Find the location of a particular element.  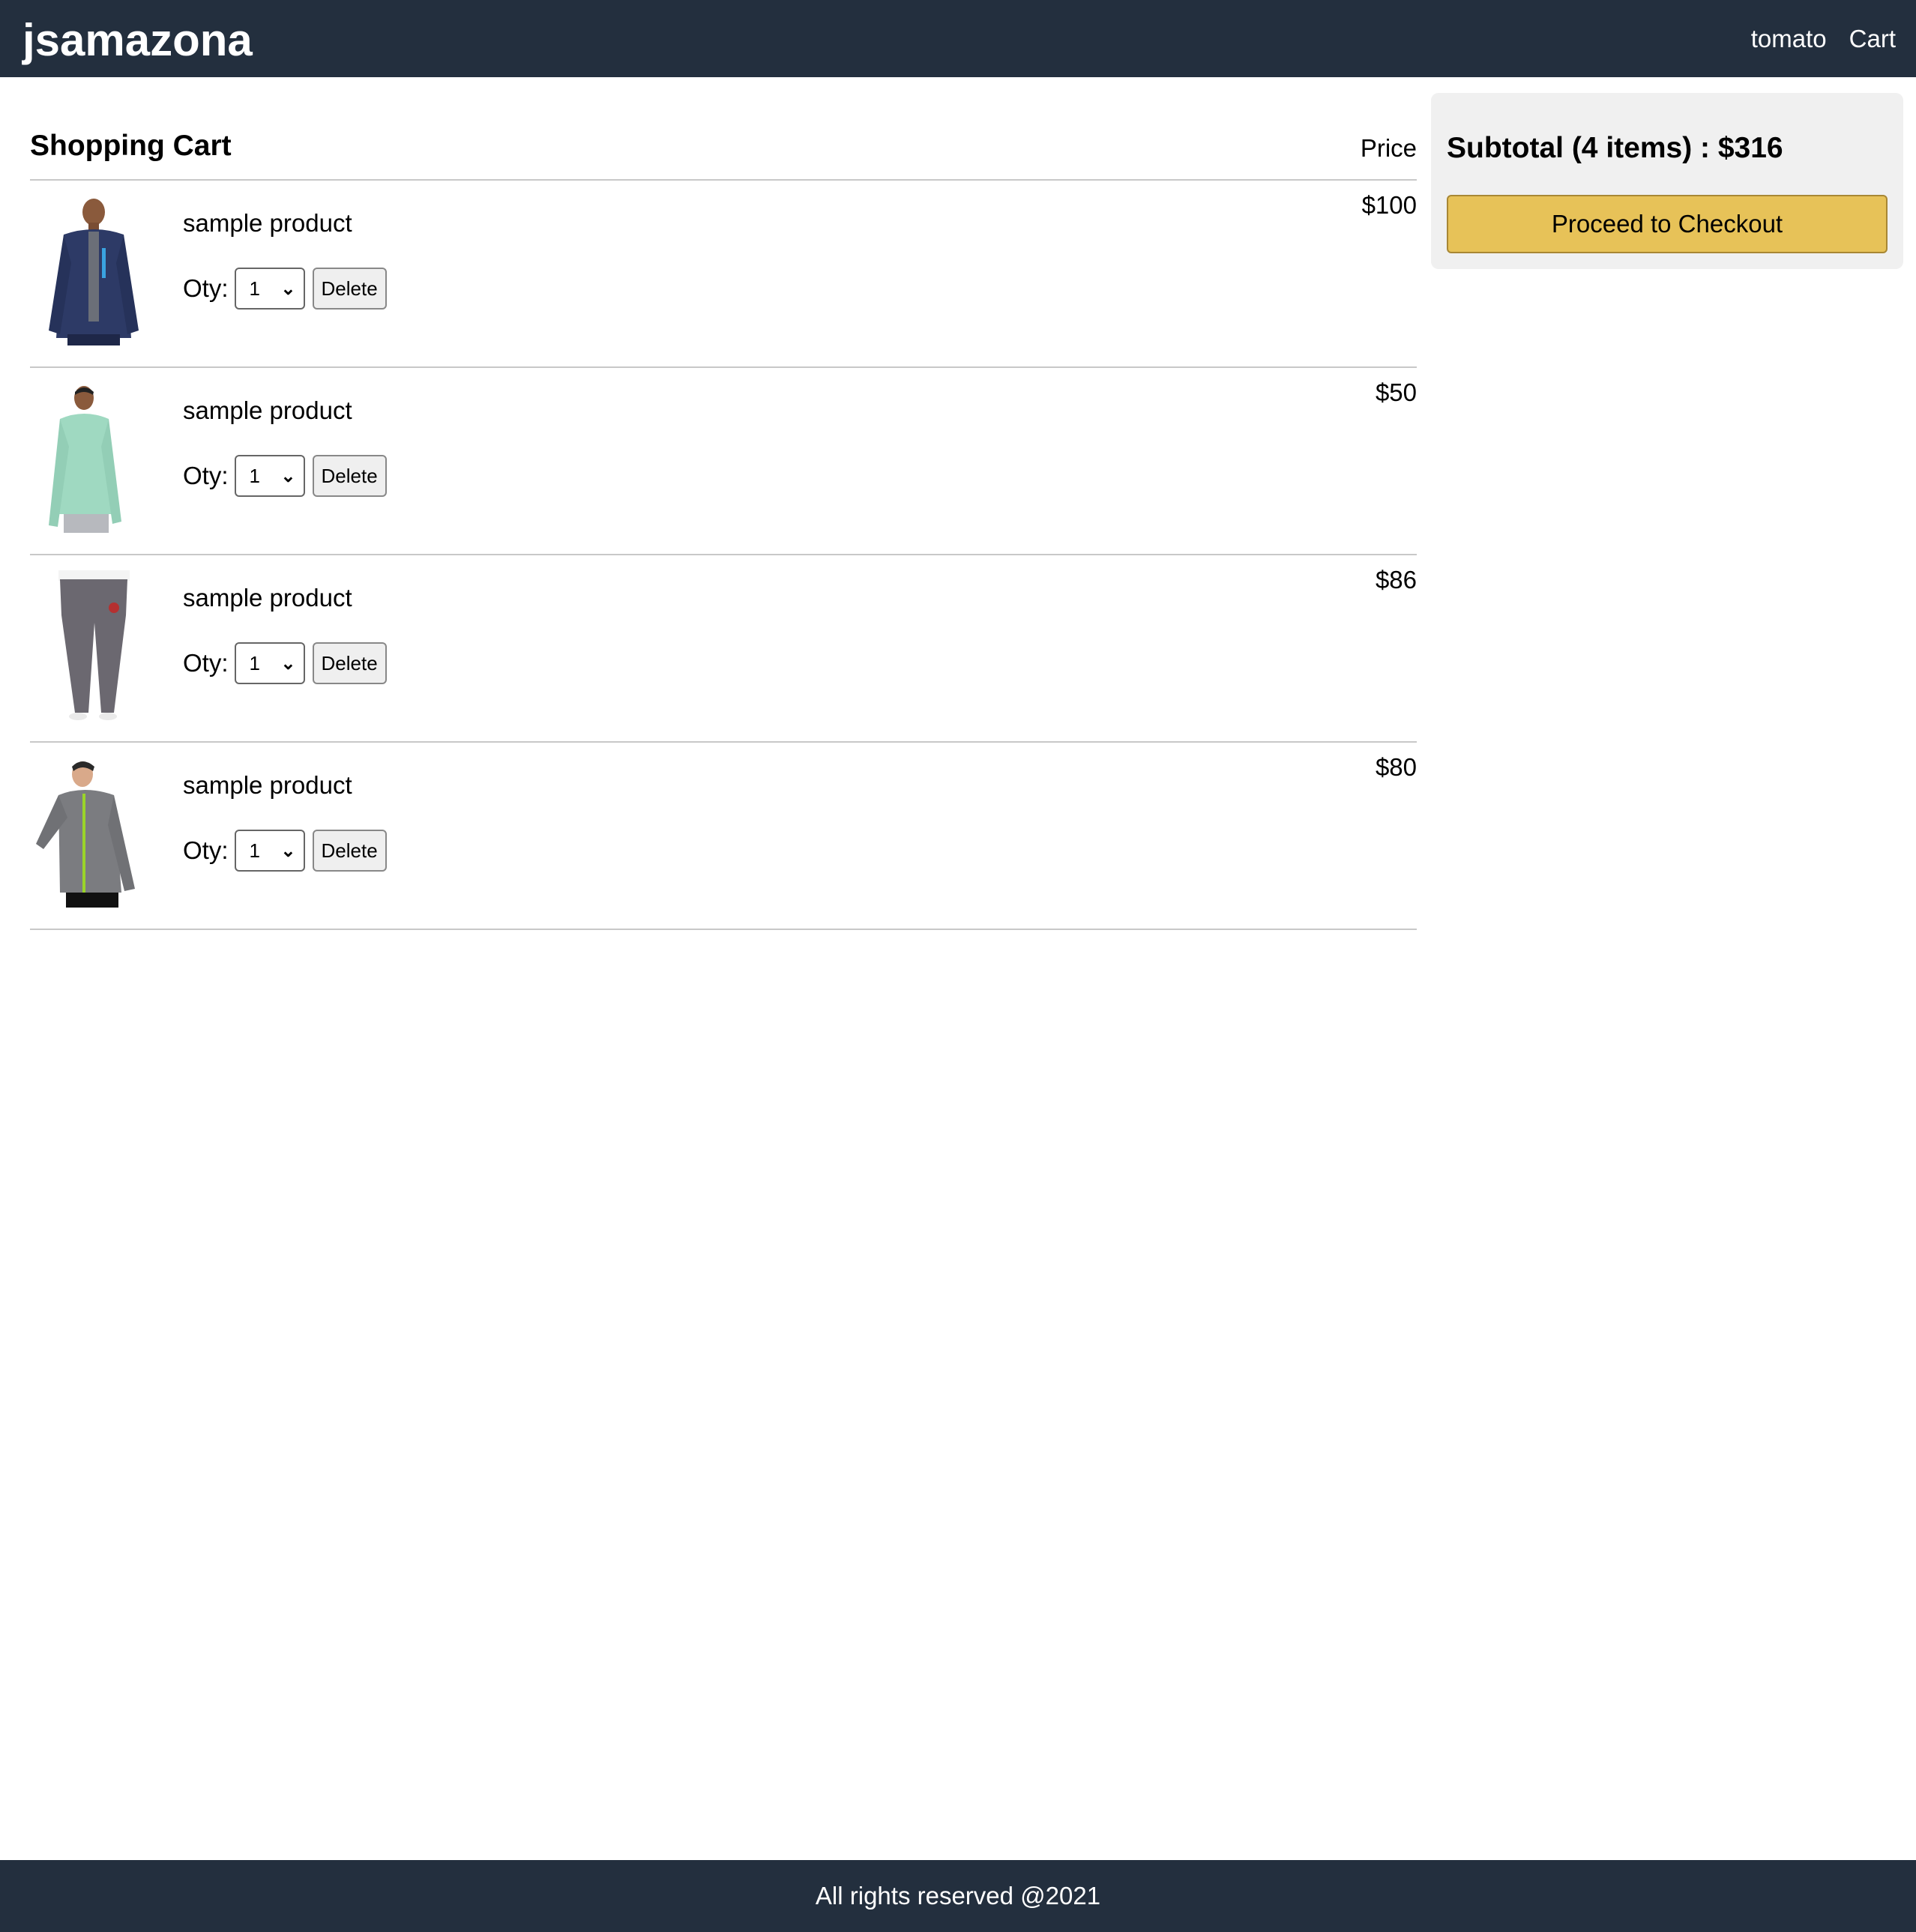

grey-jogger-pants-image is located at coordinates (94, 645).